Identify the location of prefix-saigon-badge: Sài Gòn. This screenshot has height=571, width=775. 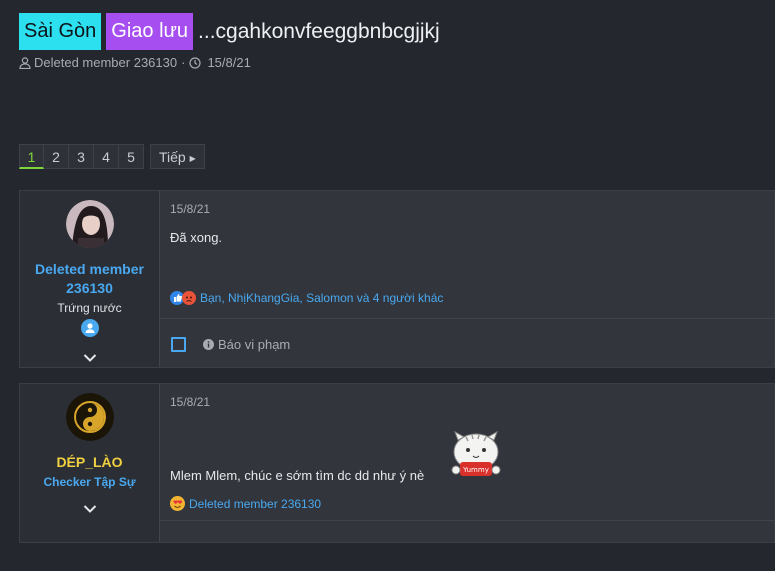
(60, 31).